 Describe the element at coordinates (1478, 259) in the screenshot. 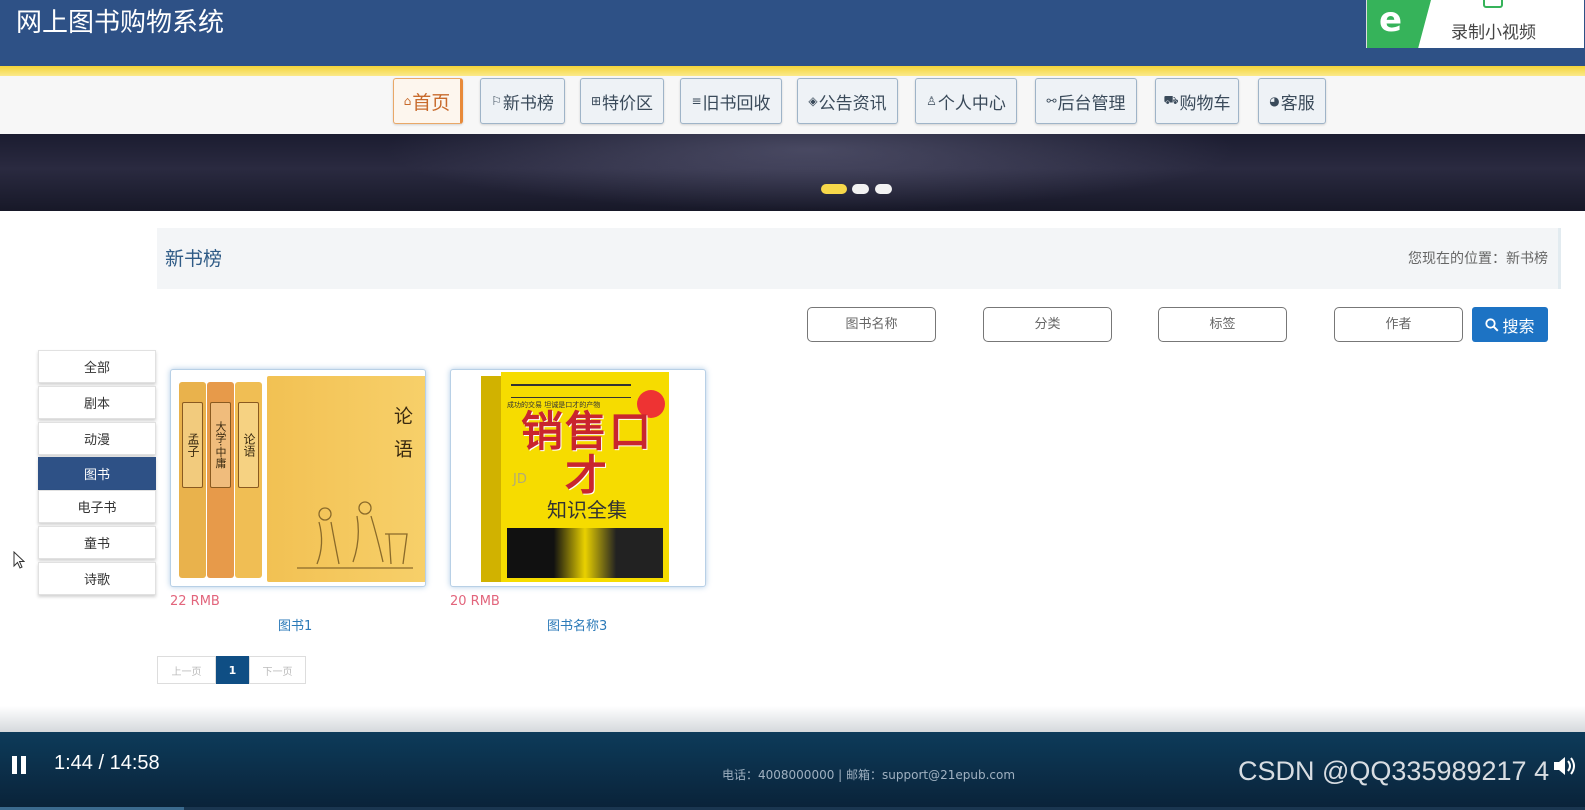

I see `breadcrumb: 您现在的位置：新书榜` at that location.